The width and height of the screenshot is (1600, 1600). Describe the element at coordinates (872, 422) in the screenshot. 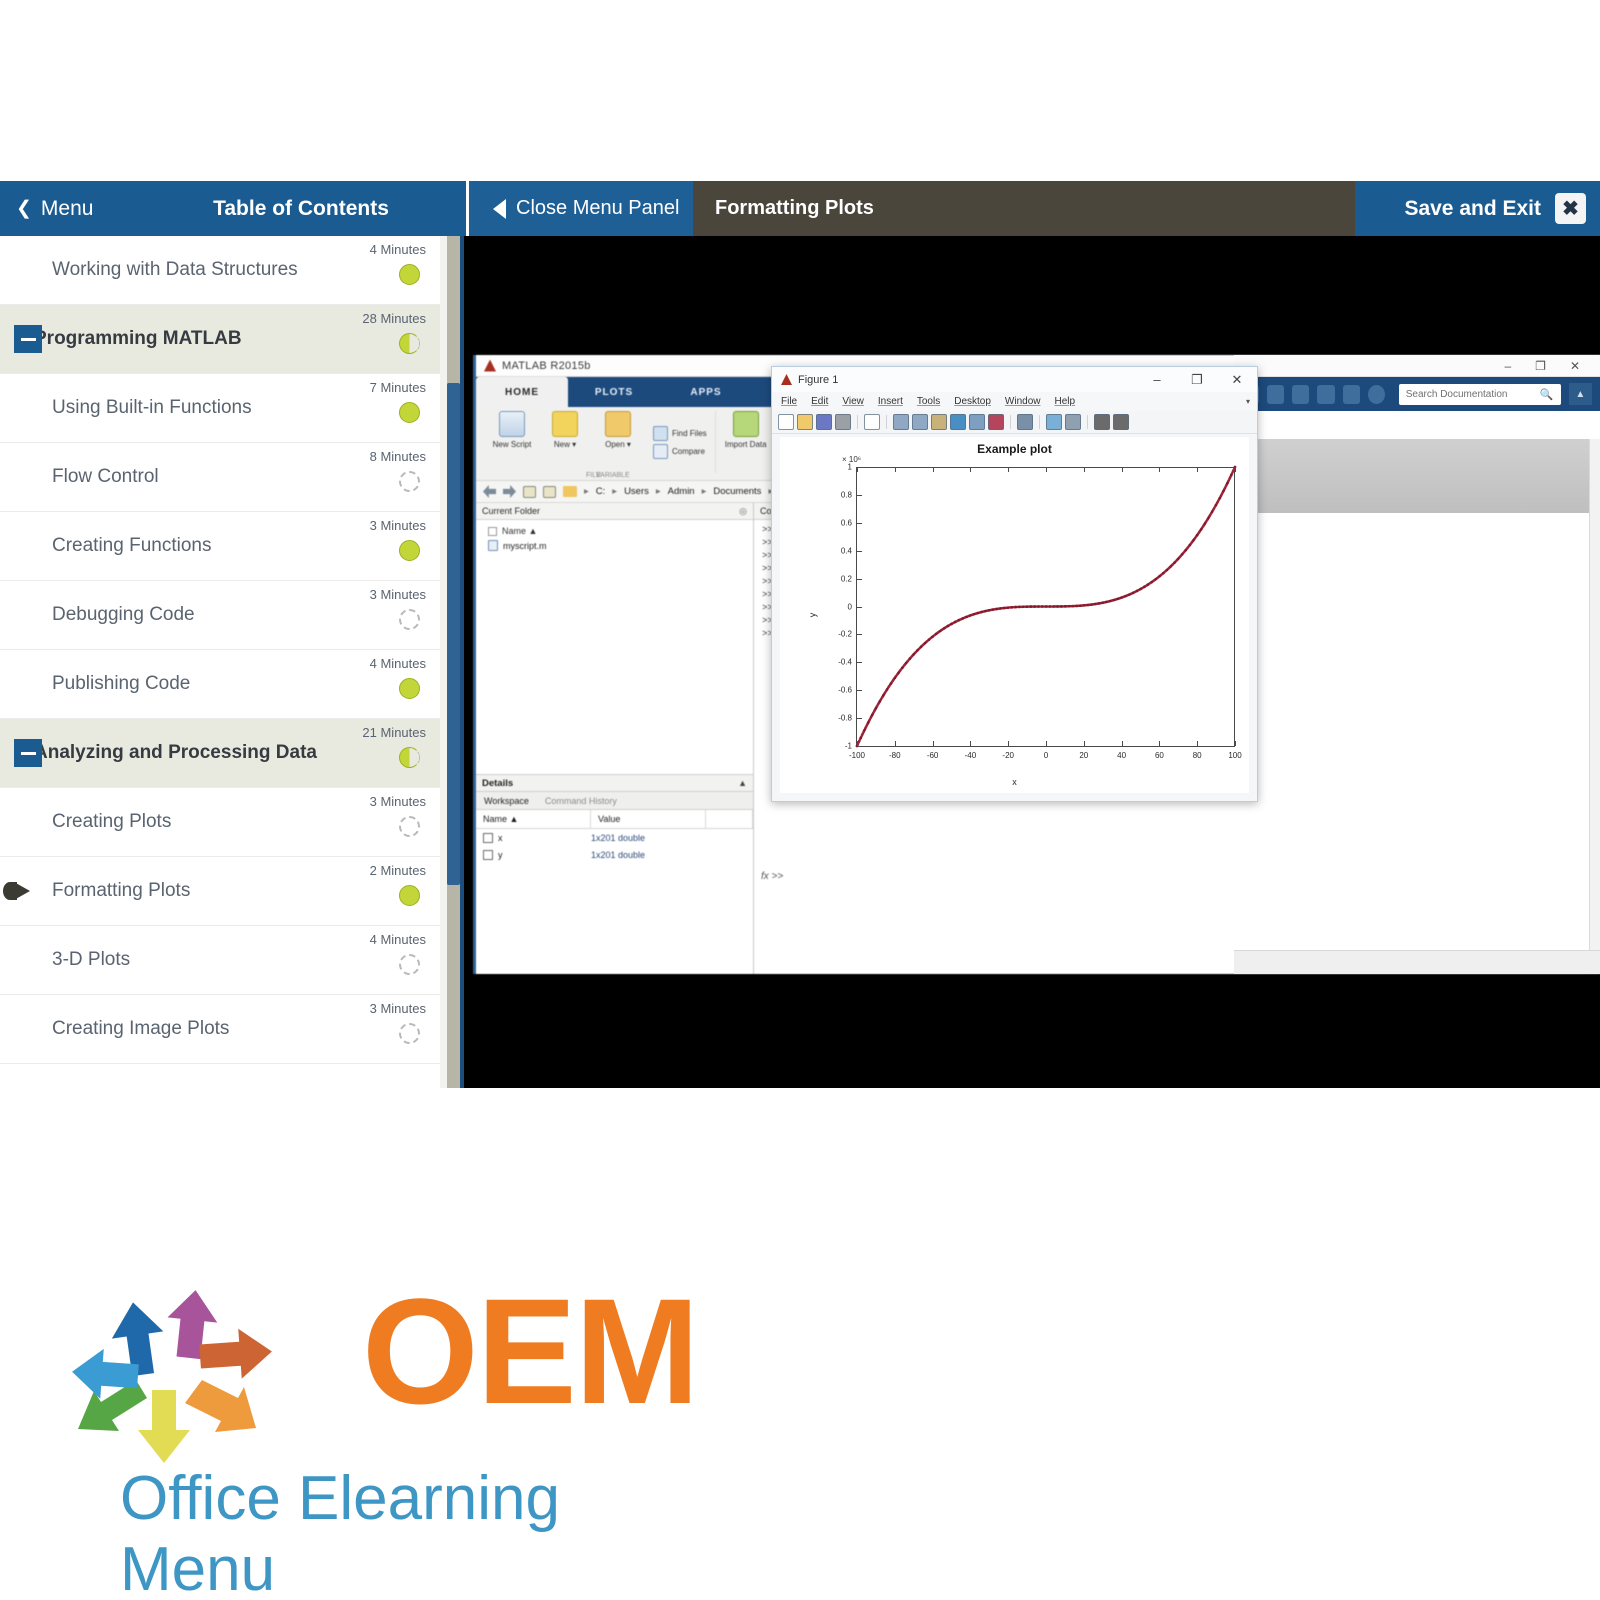

I see `pointer-icon` at that location.